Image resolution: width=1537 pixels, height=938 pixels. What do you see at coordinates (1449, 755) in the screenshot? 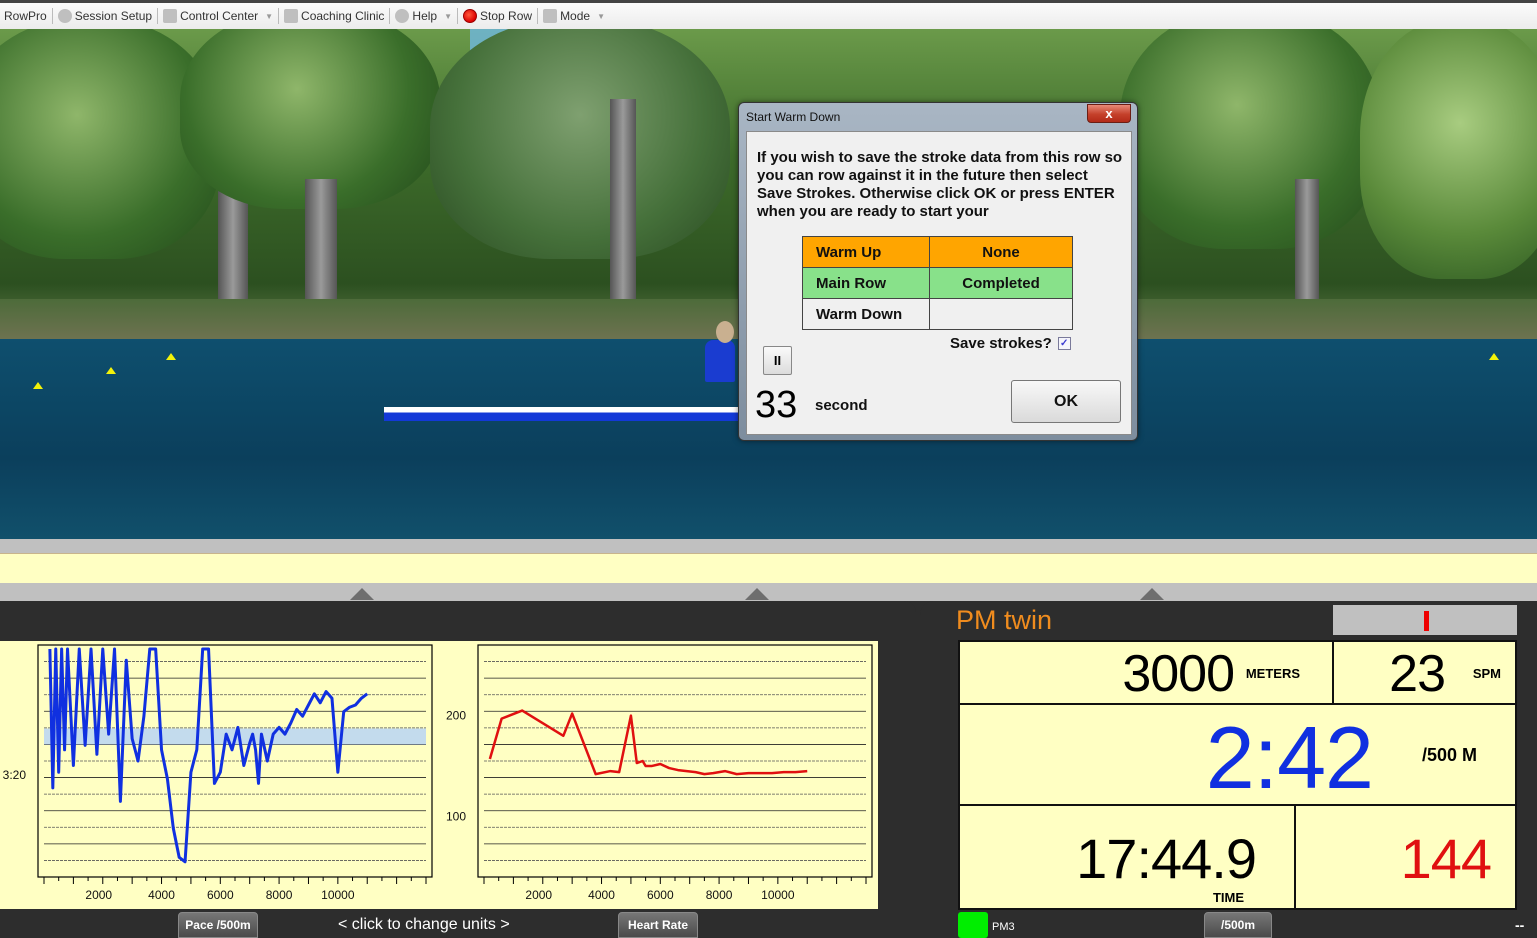
I see `pace-unit: /500 M` at bounding box center [1449, 755].